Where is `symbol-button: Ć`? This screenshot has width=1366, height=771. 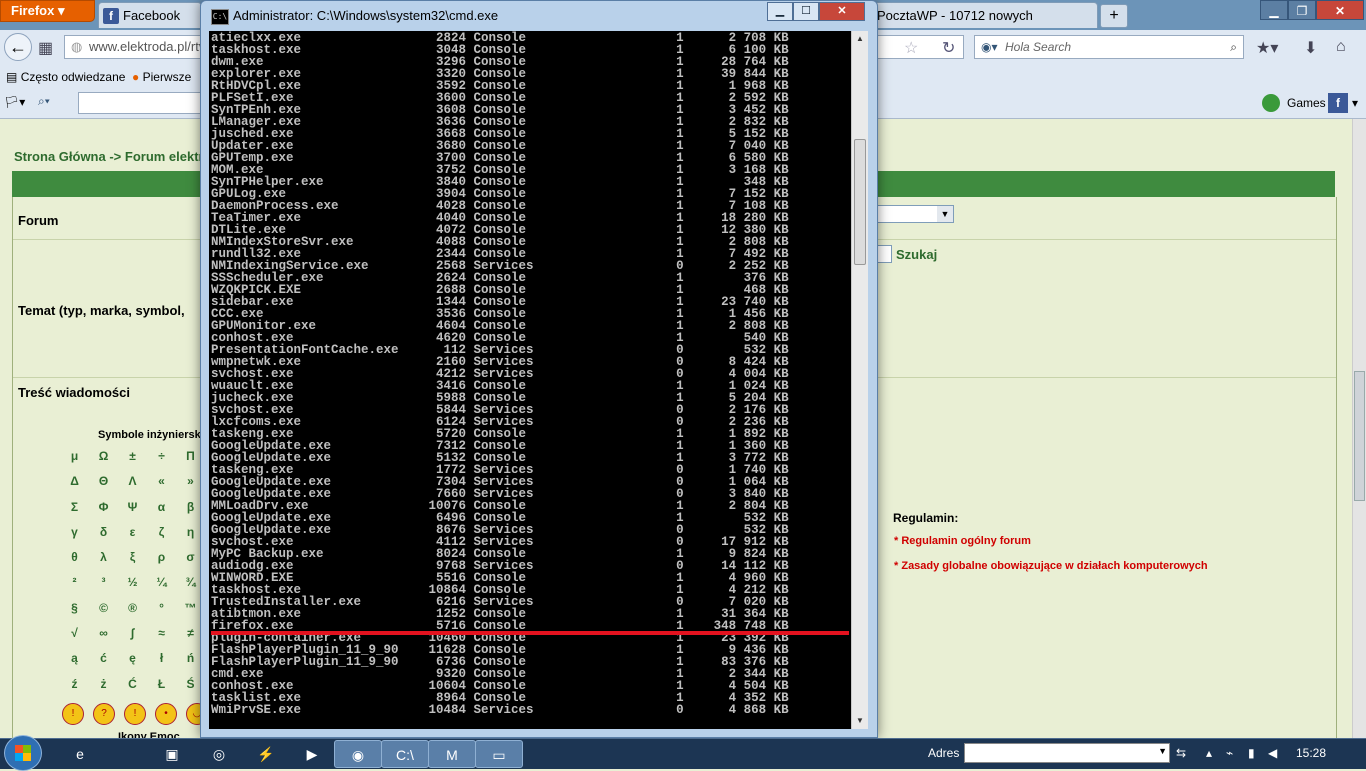
symbol-button: Ć is located at coordinates (132, 689).